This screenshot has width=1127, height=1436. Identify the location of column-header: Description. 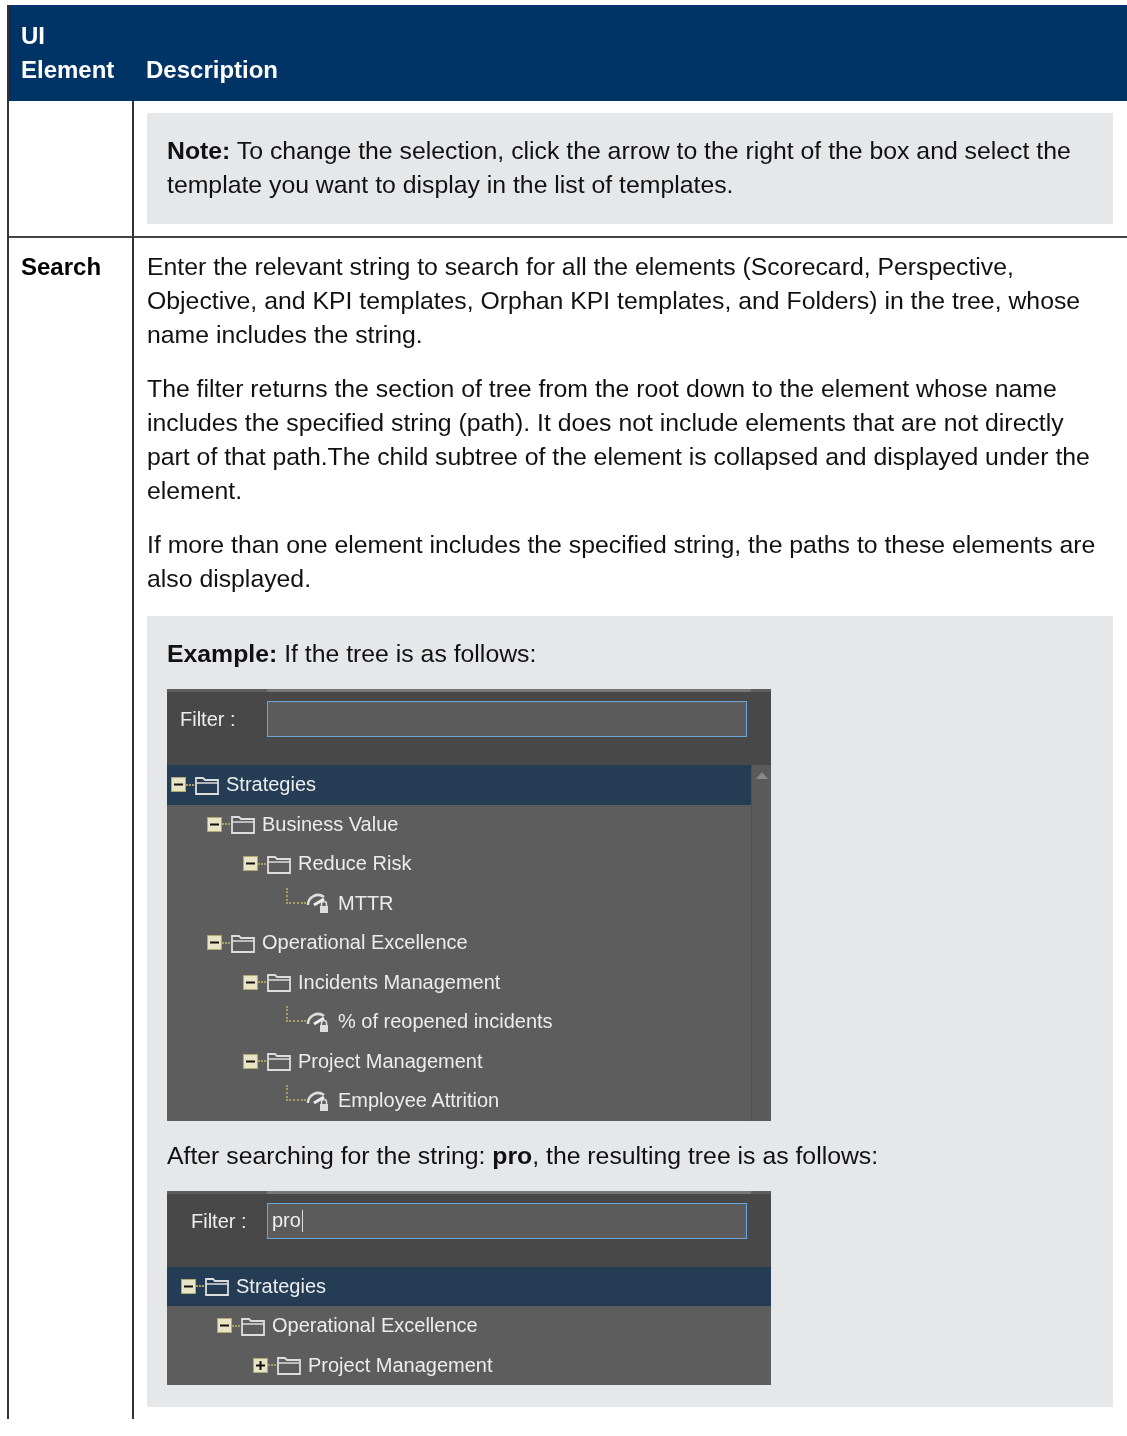
(630, 53).